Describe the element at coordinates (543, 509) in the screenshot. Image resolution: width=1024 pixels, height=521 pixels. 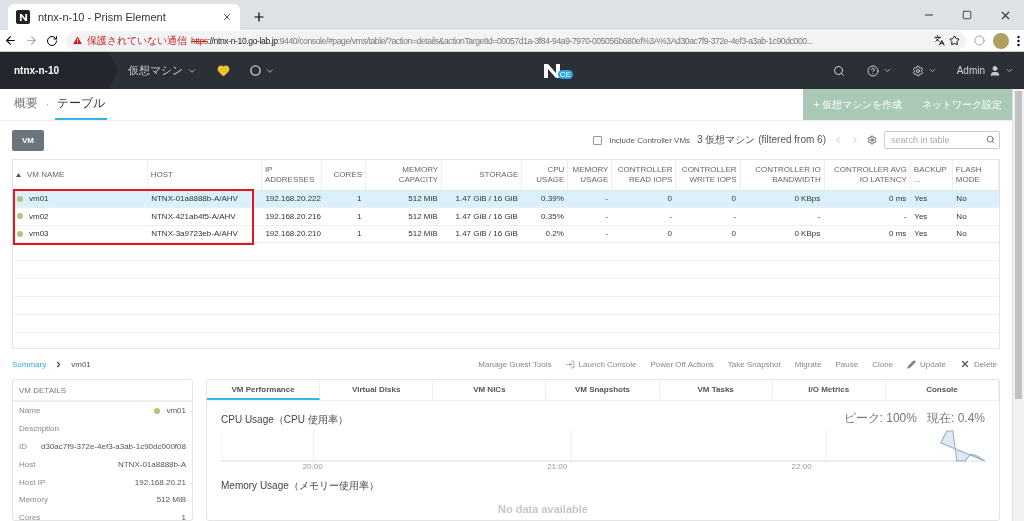
I see `empty-message: No data available` at that location.